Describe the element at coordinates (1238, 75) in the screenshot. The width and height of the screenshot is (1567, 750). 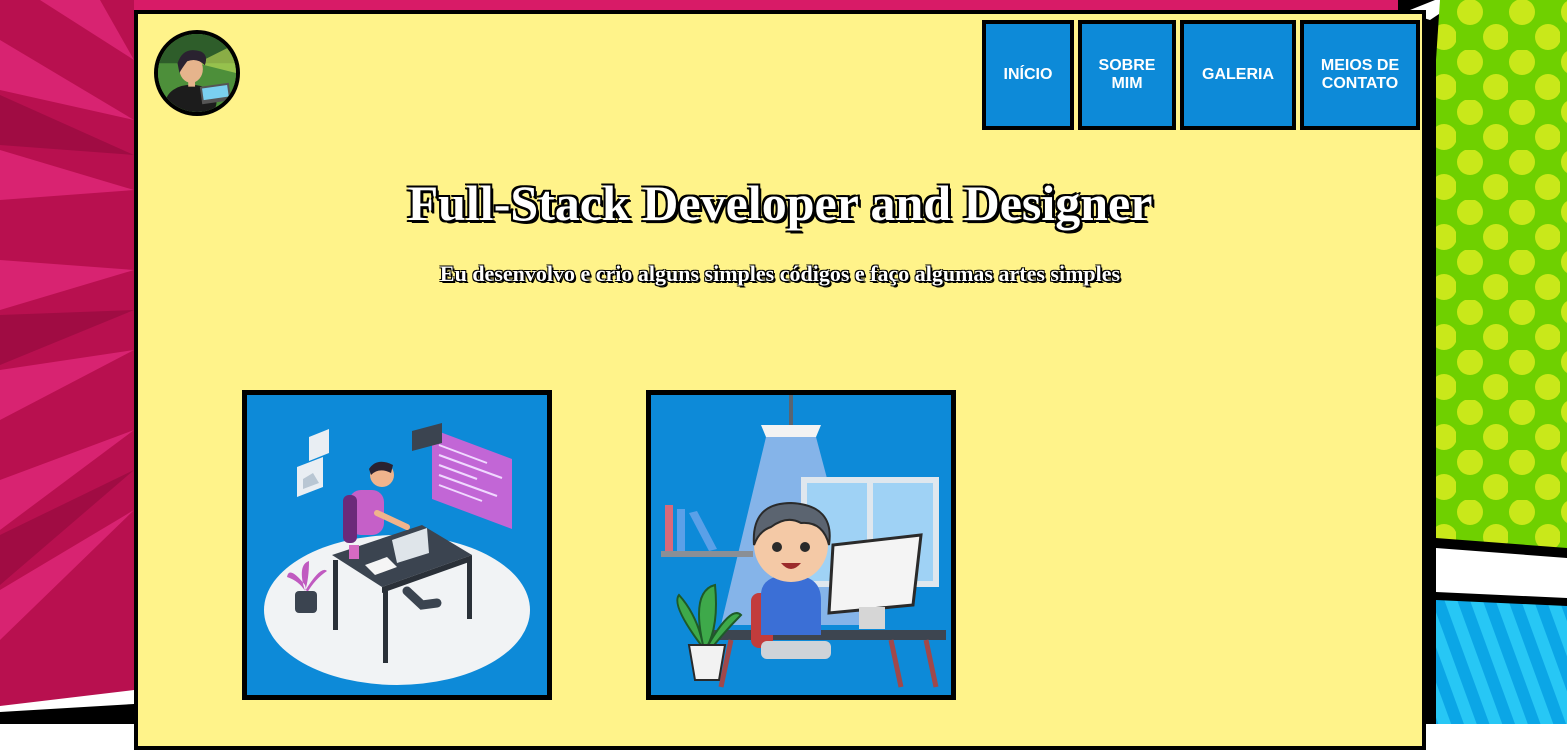
I see `nav-galeria-button: GALERIA` at that location.